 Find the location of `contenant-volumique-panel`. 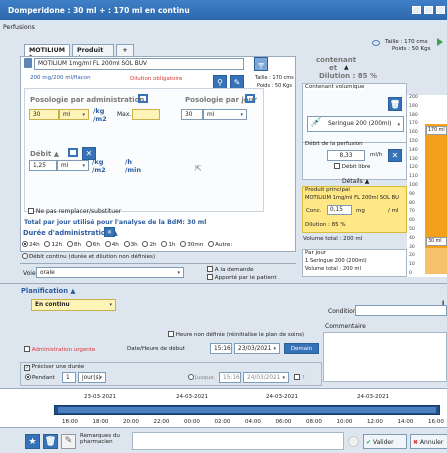

contenant-volumique-panel is located at coordinates (354, 113).